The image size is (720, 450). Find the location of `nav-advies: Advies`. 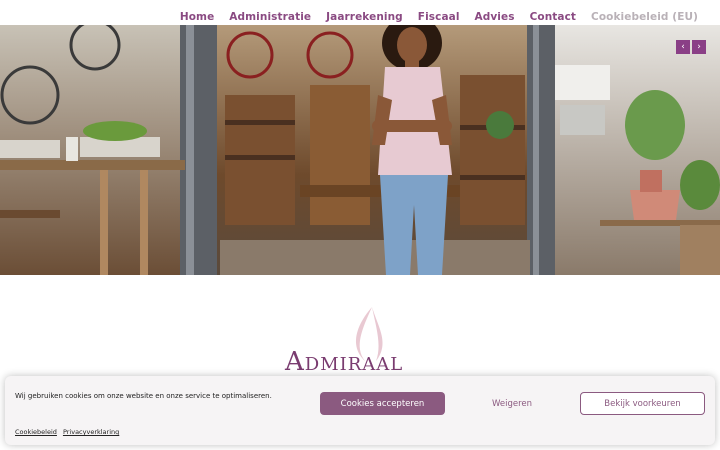

nav-advies: Advies is located at coordinates (495, 17).